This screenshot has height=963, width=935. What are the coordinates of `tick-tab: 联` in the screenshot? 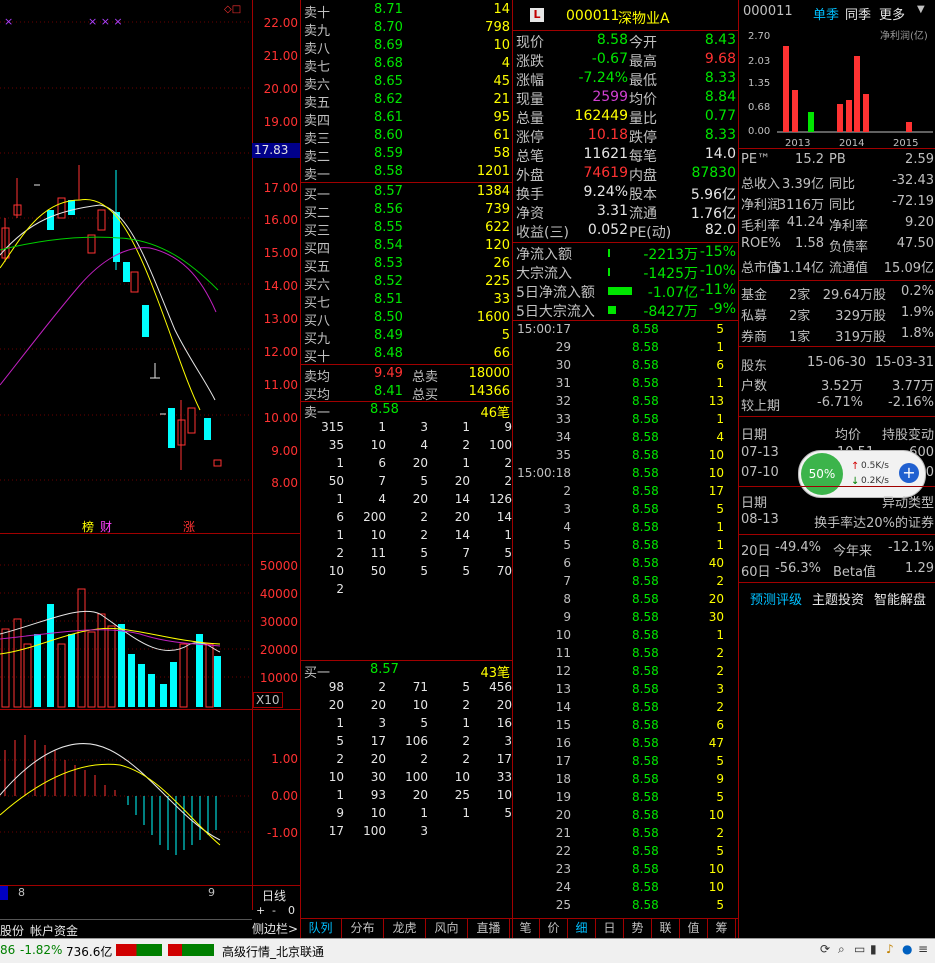 It's located at (666, 928).